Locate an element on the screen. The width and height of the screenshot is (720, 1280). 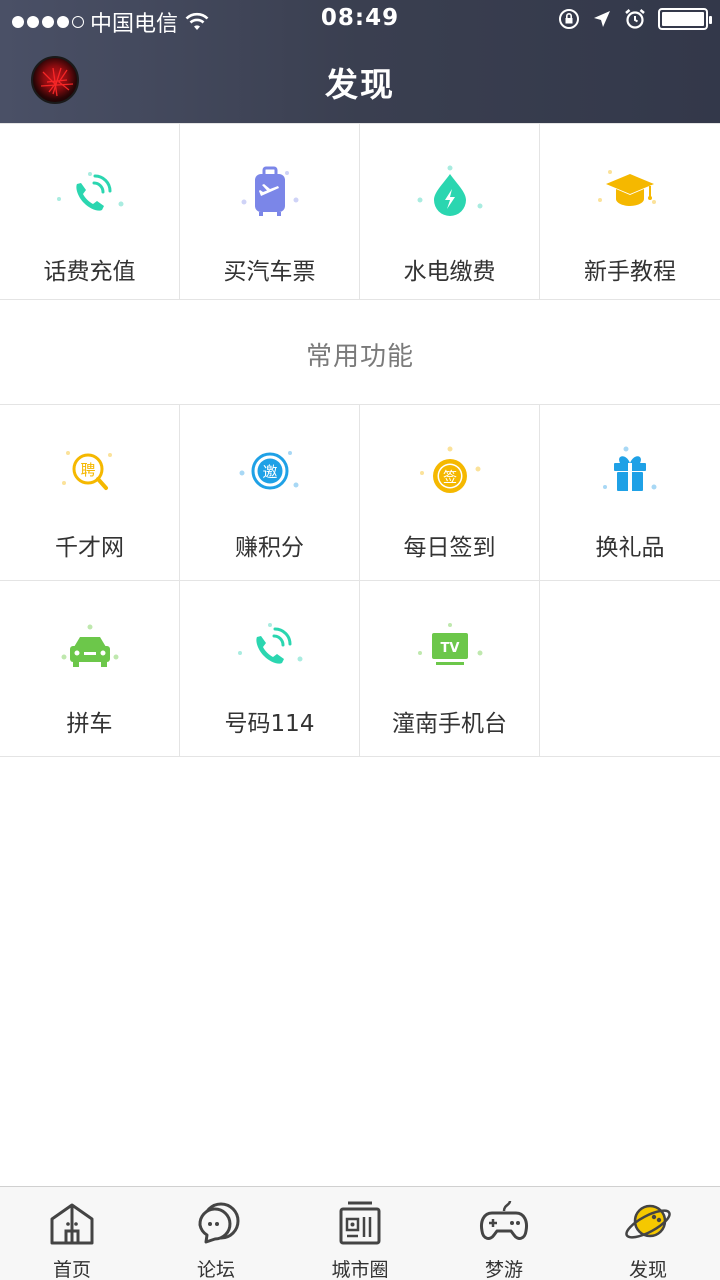
alarm-icon is located at coordinates (635, 19).